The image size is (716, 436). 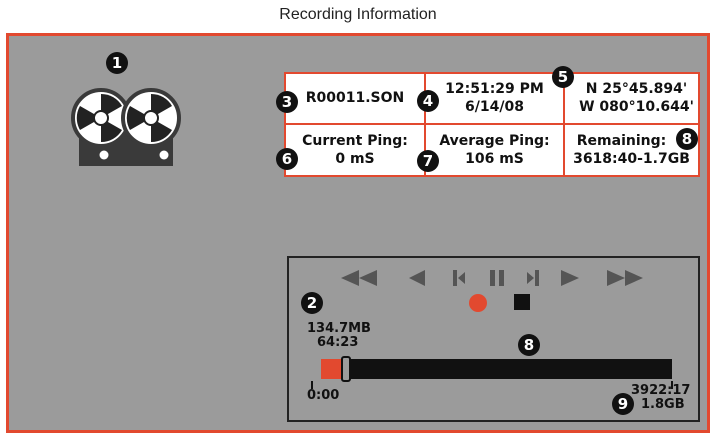 I want to click on callout-5-badge: 5, so click(x=563, y=77).